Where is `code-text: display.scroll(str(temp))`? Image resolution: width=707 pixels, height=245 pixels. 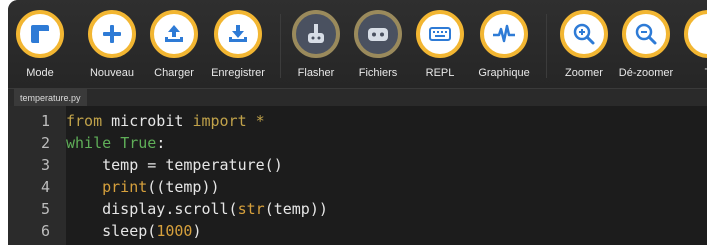 code-text: display.scroll(str(temp)) is located at coordinates (197, 209).